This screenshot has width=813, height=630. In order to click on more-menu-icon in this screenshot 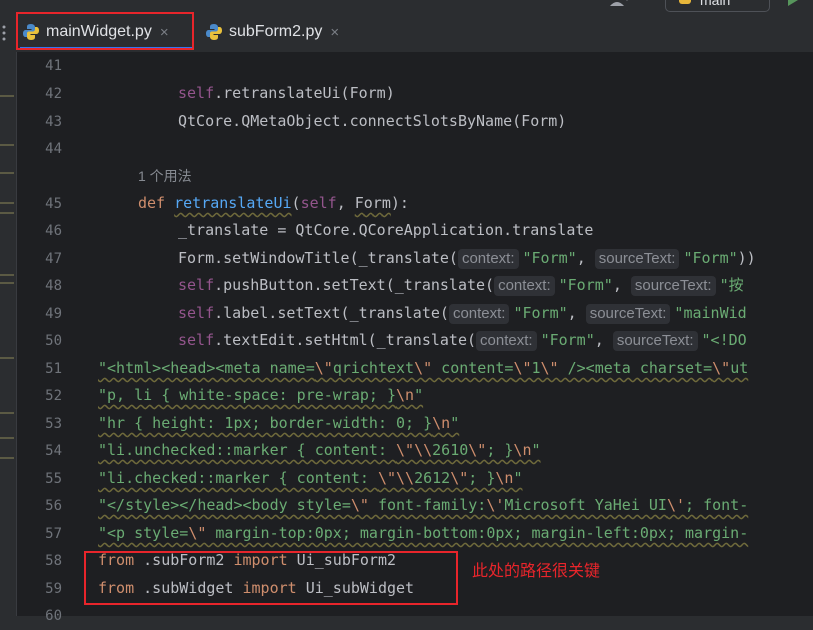, I will do `click(4, 33)`.